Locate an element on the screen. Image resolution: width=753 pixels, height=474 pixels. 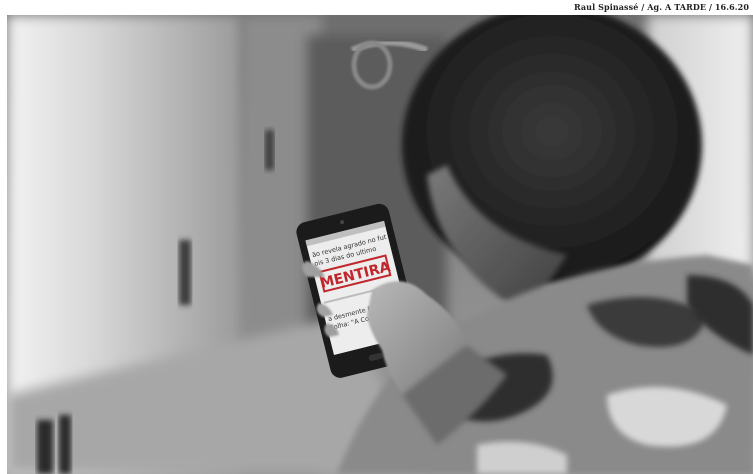
photo-credit: Raul Spinassé / Ag. A TARDE / 16.6.20 is located at coordinates (661, 7).